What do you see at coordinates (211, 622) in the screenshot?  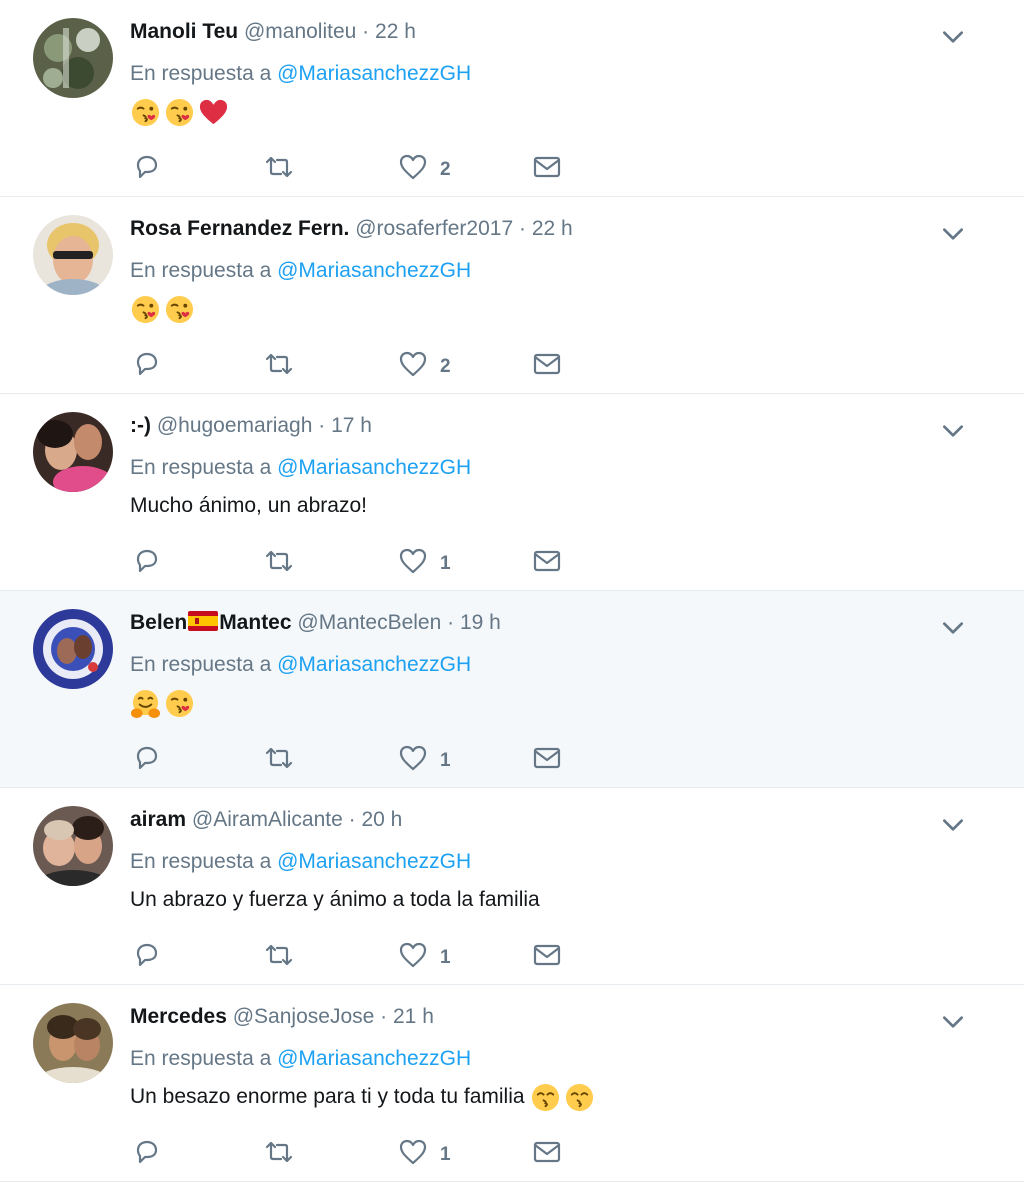 I see `display-name: Belen Mantec` at bounding box center [211, 622].